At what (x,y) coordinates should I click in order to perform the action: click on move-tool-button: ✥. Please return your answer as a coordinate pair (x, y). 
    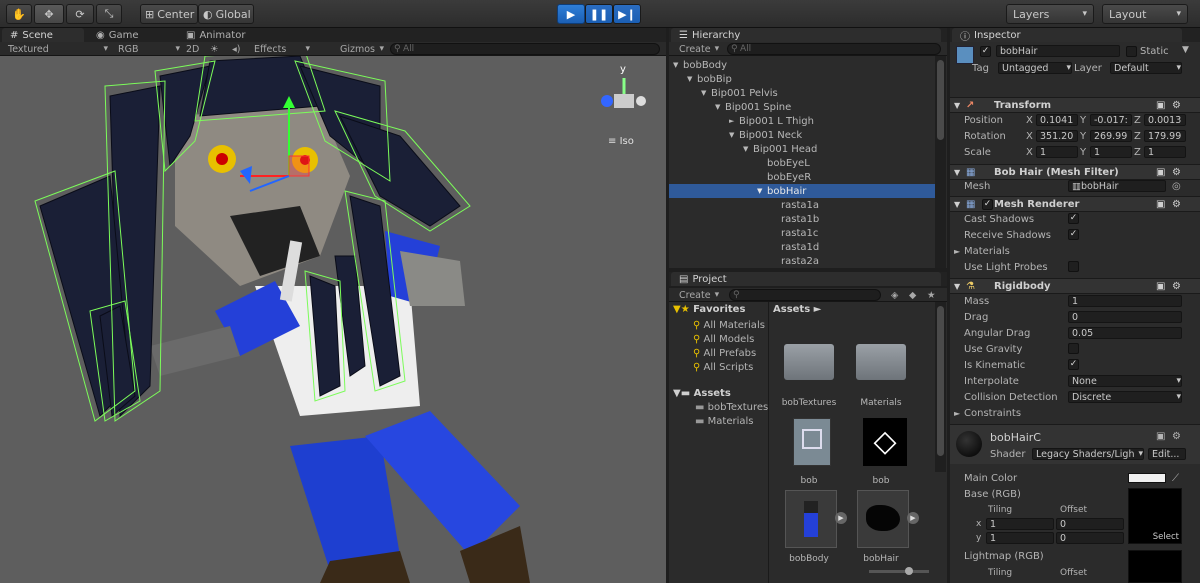
    Looking at the image, I should click on (49, 14).